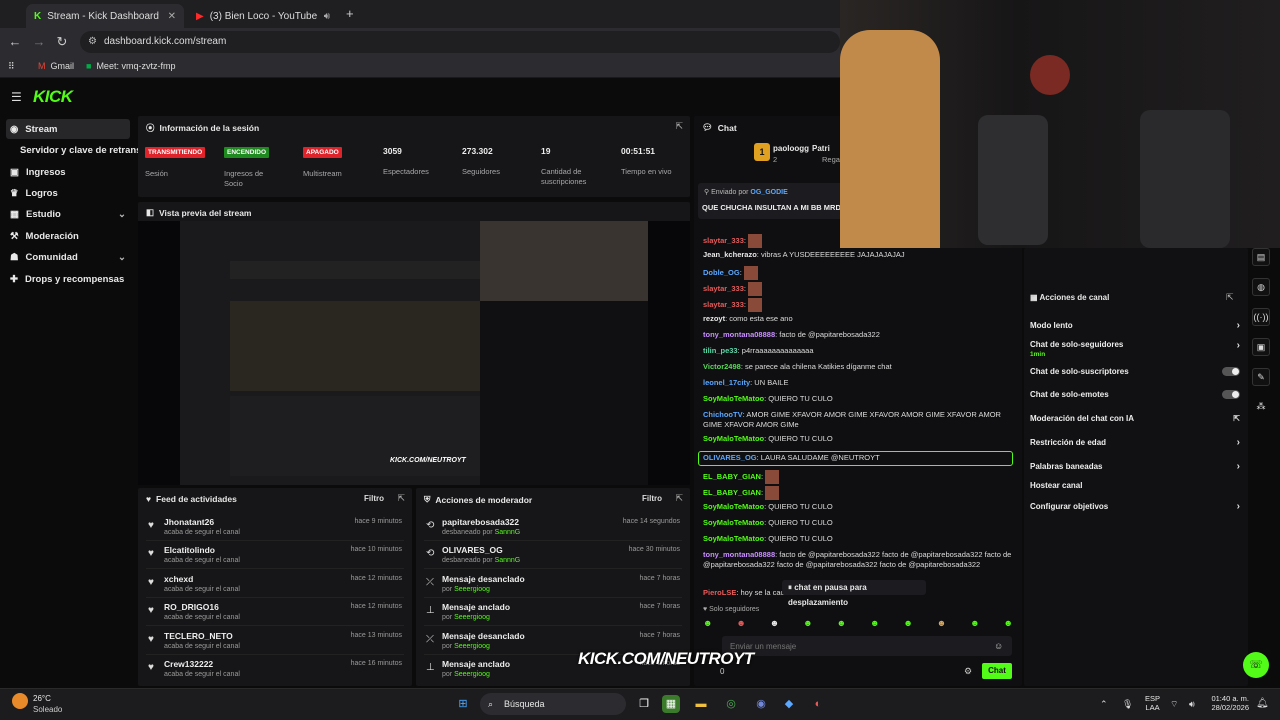 This screenshot has height=720, width=1280. I want to click on chat-username: tilin_pe33, so click(720, 350).